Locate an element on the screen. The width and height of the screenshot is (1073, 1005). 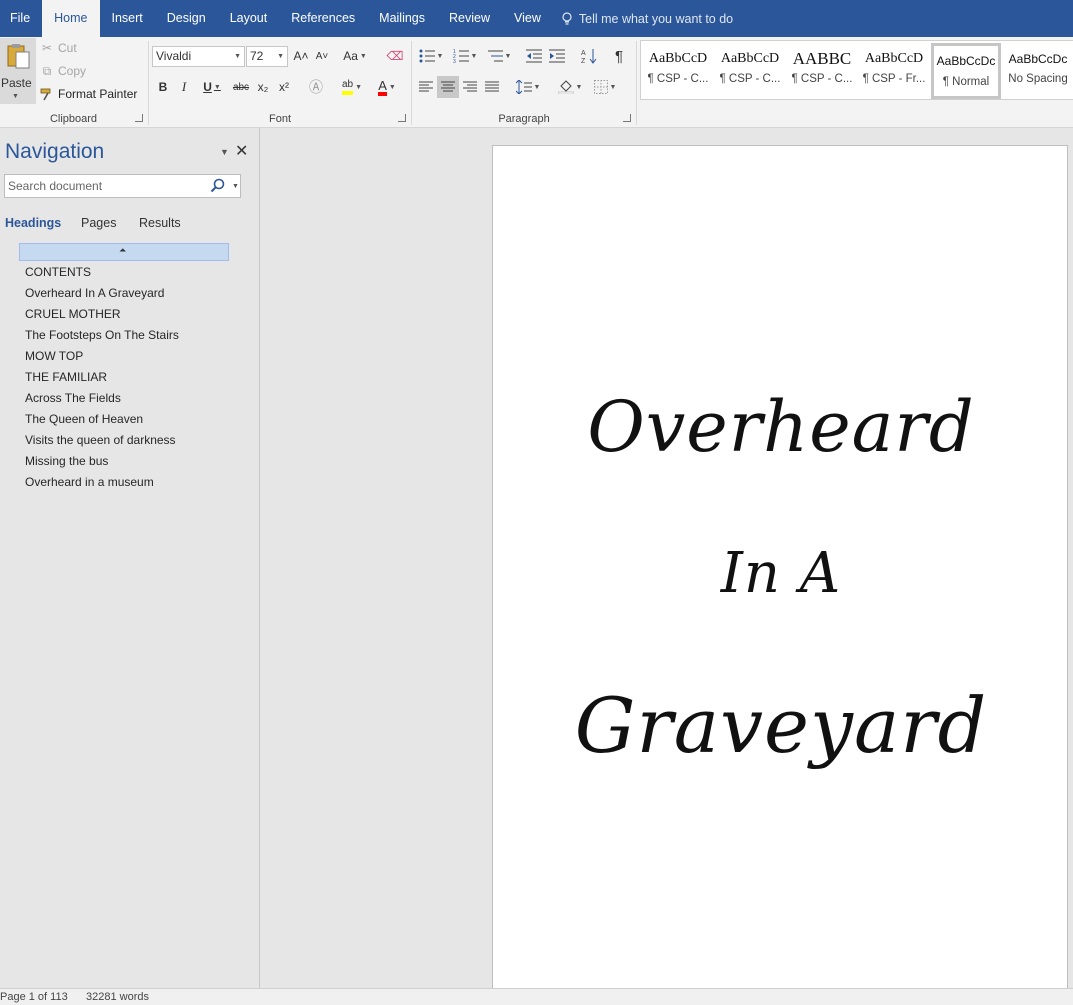
shrink-font-button: A˅ is located at coordinates (322, 56).